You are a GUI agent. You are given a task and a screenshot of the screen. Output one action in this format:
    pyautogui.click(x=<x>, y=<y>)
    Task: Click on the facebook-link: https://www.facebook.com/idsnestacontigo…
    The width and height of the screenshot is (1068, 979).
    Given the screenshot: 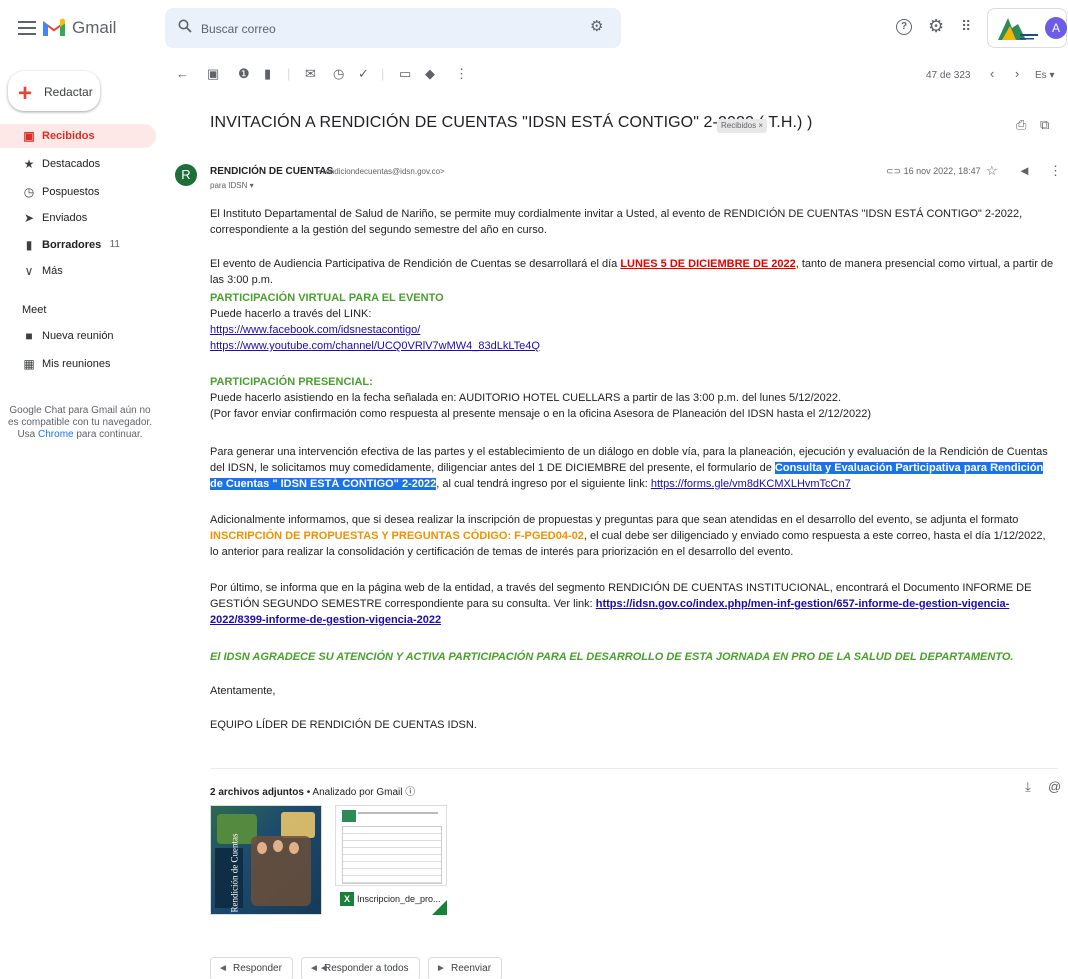 What is the action you would take?
    pyautogui.click(x=315, y=330)
    